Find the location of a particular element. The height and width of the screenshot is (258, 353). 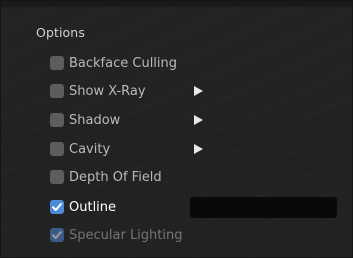

cavity-toggle: Cavity is located at coordinates (80, 149).